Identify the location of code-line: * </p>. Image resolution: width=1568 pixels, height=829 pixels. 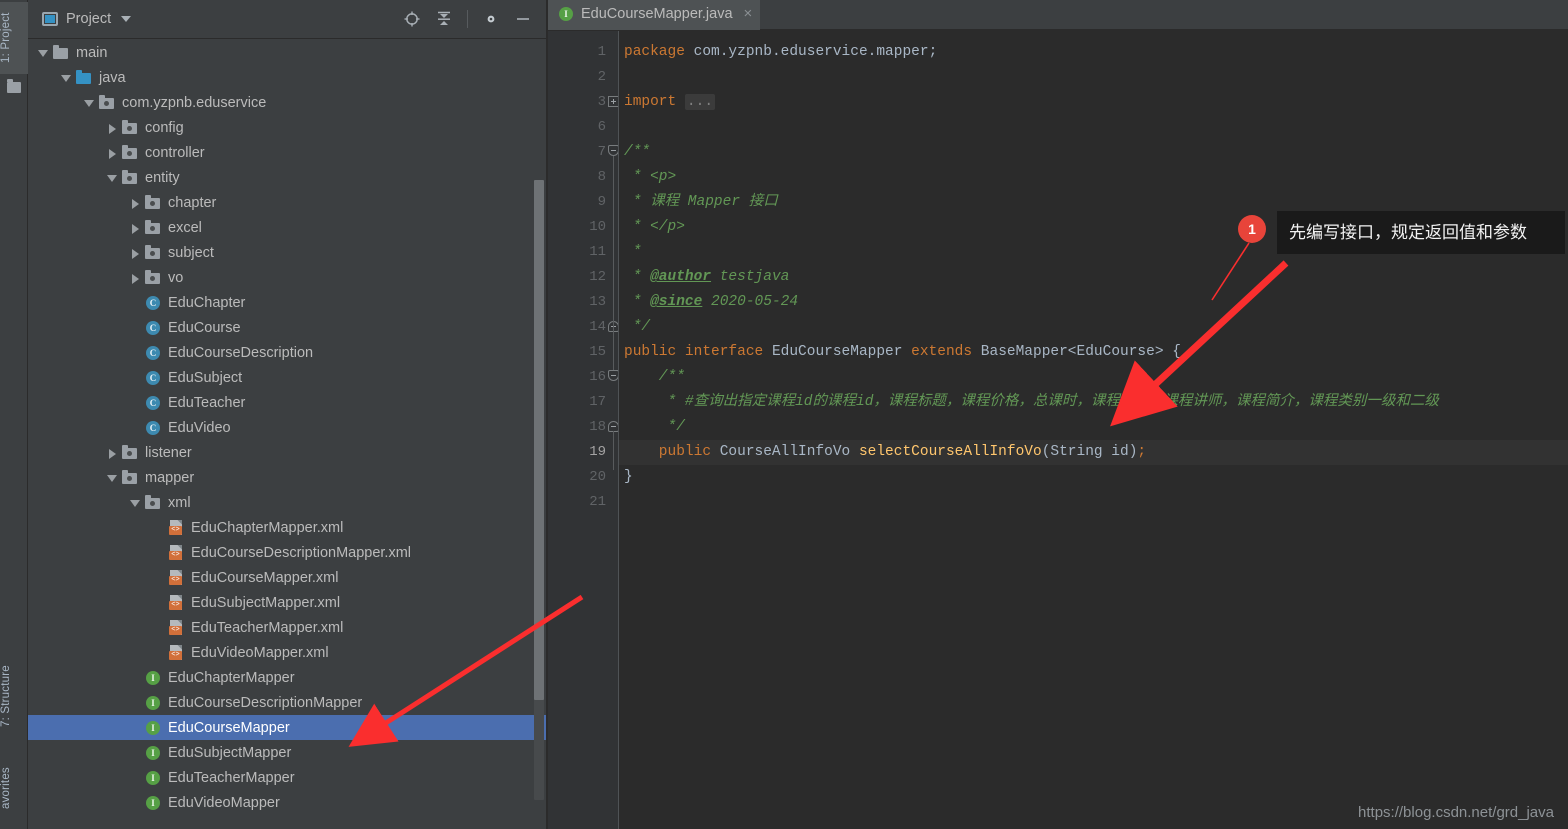
(1093, 227).